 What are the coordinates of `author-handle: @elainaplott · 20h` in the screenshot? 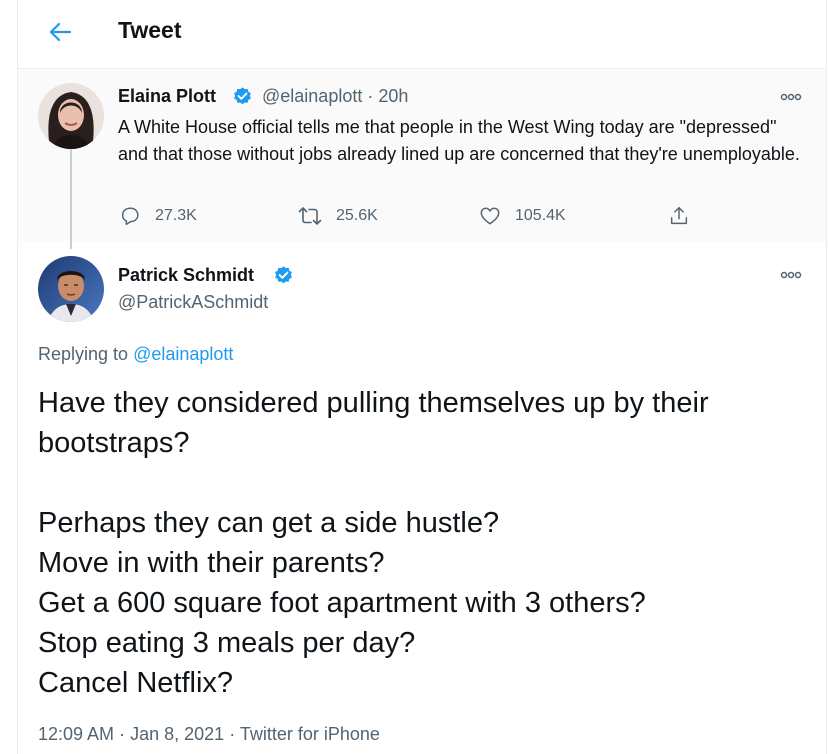 It's located at (335, 96).